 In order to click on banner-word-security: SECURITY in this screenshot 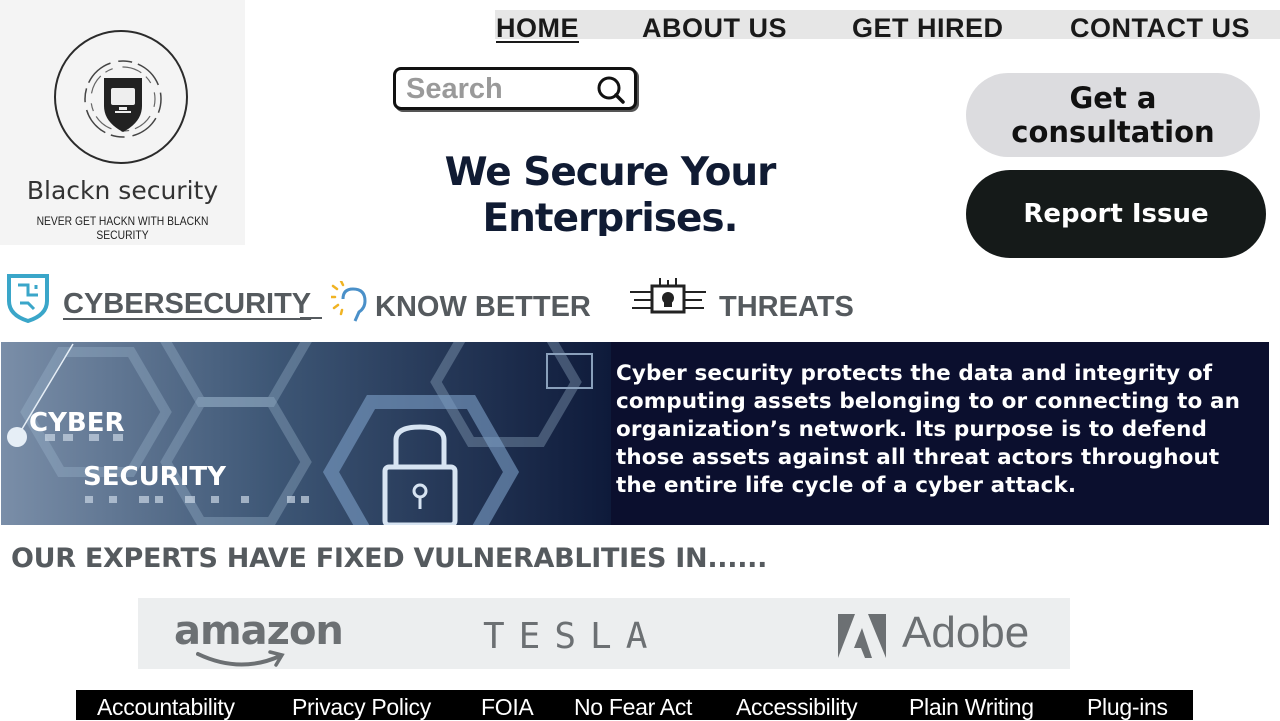, I will do `click(154, 477)`.